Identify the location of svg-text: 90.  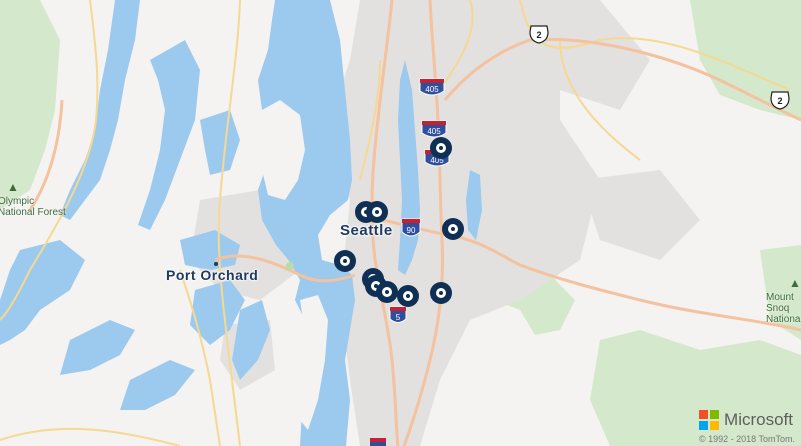
(411, 230).